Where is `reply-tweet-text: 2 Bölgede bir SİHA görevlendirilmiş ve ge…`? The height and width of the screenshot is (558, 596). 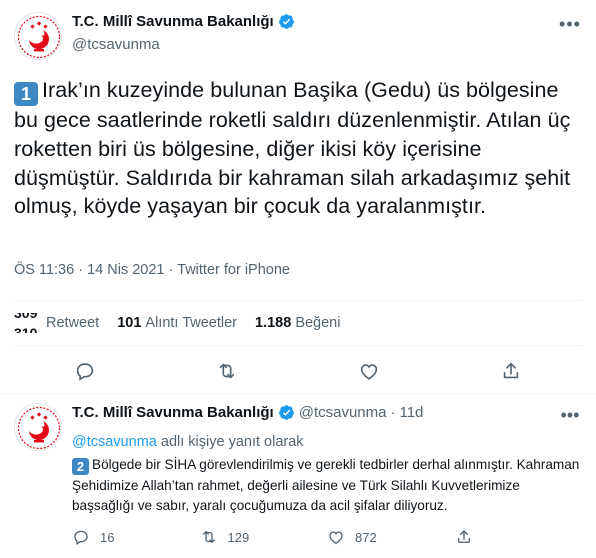
reply-tweet-text: 2 Bölgede bir SİHA görevlendirilmiş ve ge… is located at coordinates (327, 486).